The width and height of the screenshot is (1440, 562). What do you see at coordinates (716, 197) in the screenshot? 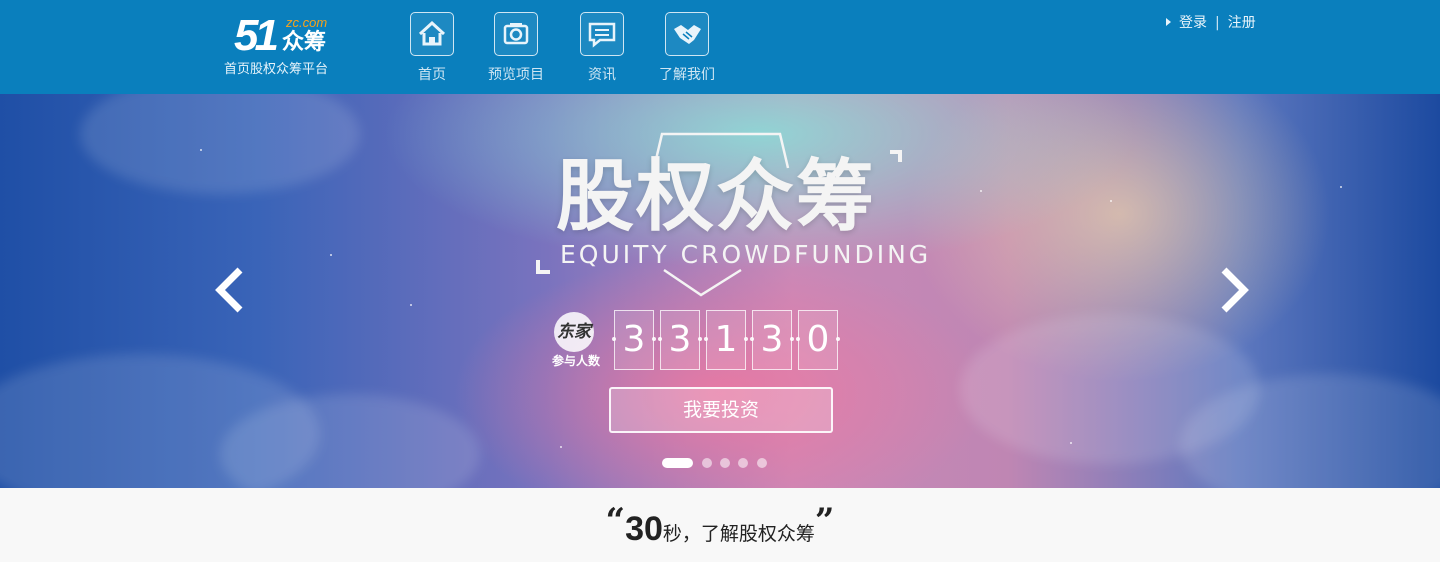
I see `hero-title: 股权众筹` at bounding box center [716, 197].